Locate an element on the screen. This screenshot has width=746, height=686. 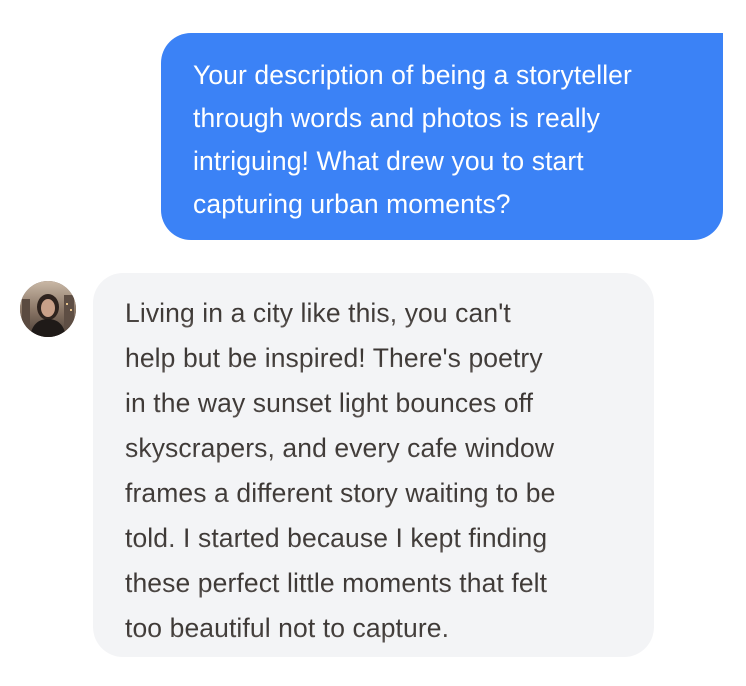
user-message-line: intriguing! What drew you to start is located at coordinates (388, 161).